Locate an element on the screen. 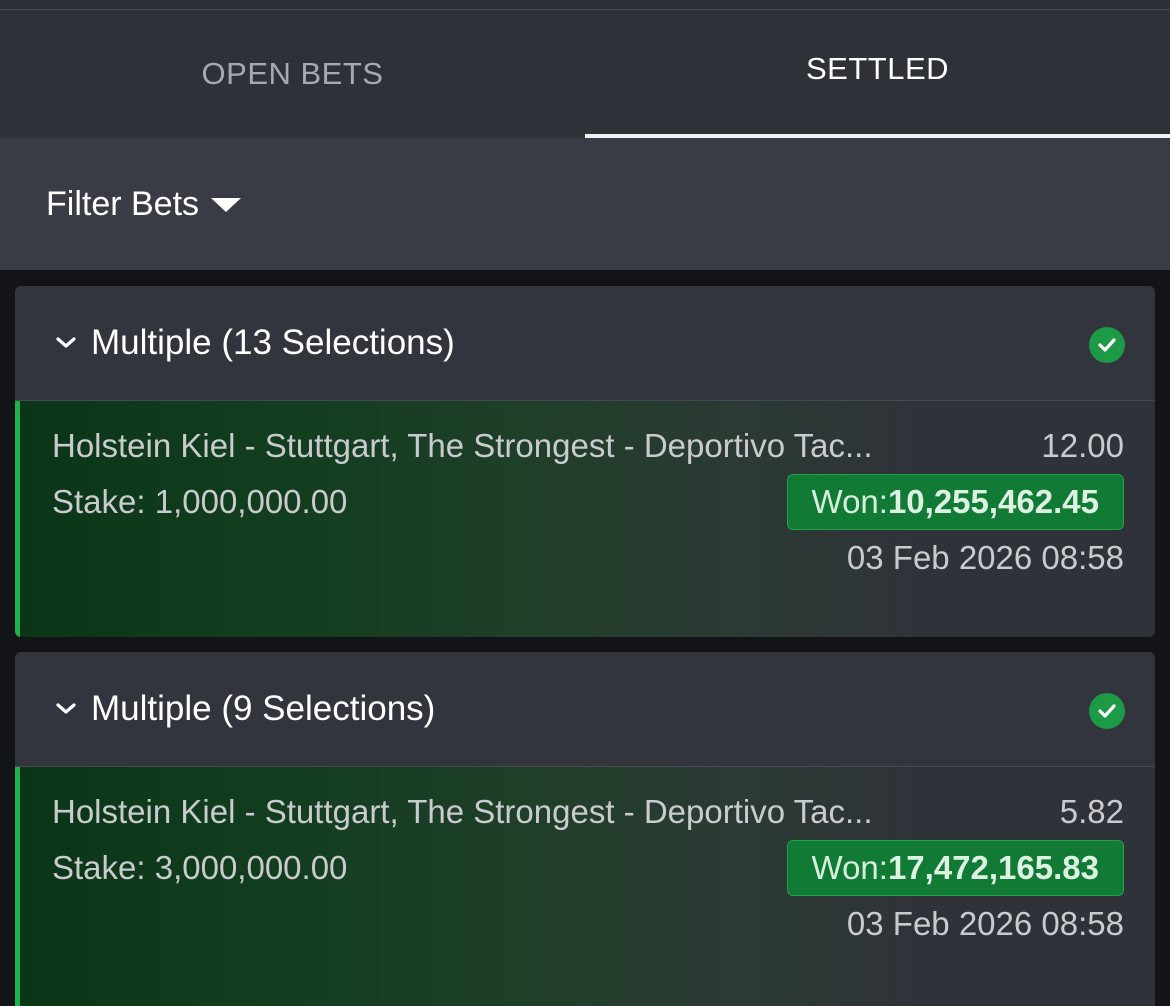 The height and width of the screenshot is (1006, 1170). bet-type-title: Multiple (13 Selections) is located at coordinates (273, 342).